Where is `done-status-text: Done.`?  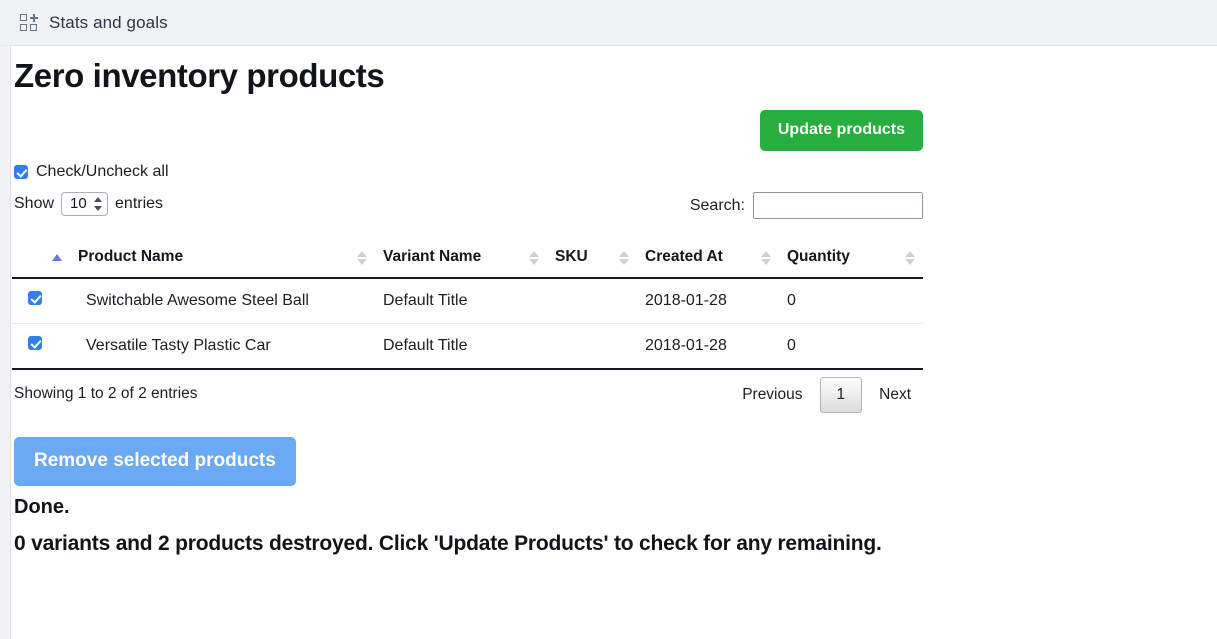 done-status-text: Done. is located at coordinates (42, 507).